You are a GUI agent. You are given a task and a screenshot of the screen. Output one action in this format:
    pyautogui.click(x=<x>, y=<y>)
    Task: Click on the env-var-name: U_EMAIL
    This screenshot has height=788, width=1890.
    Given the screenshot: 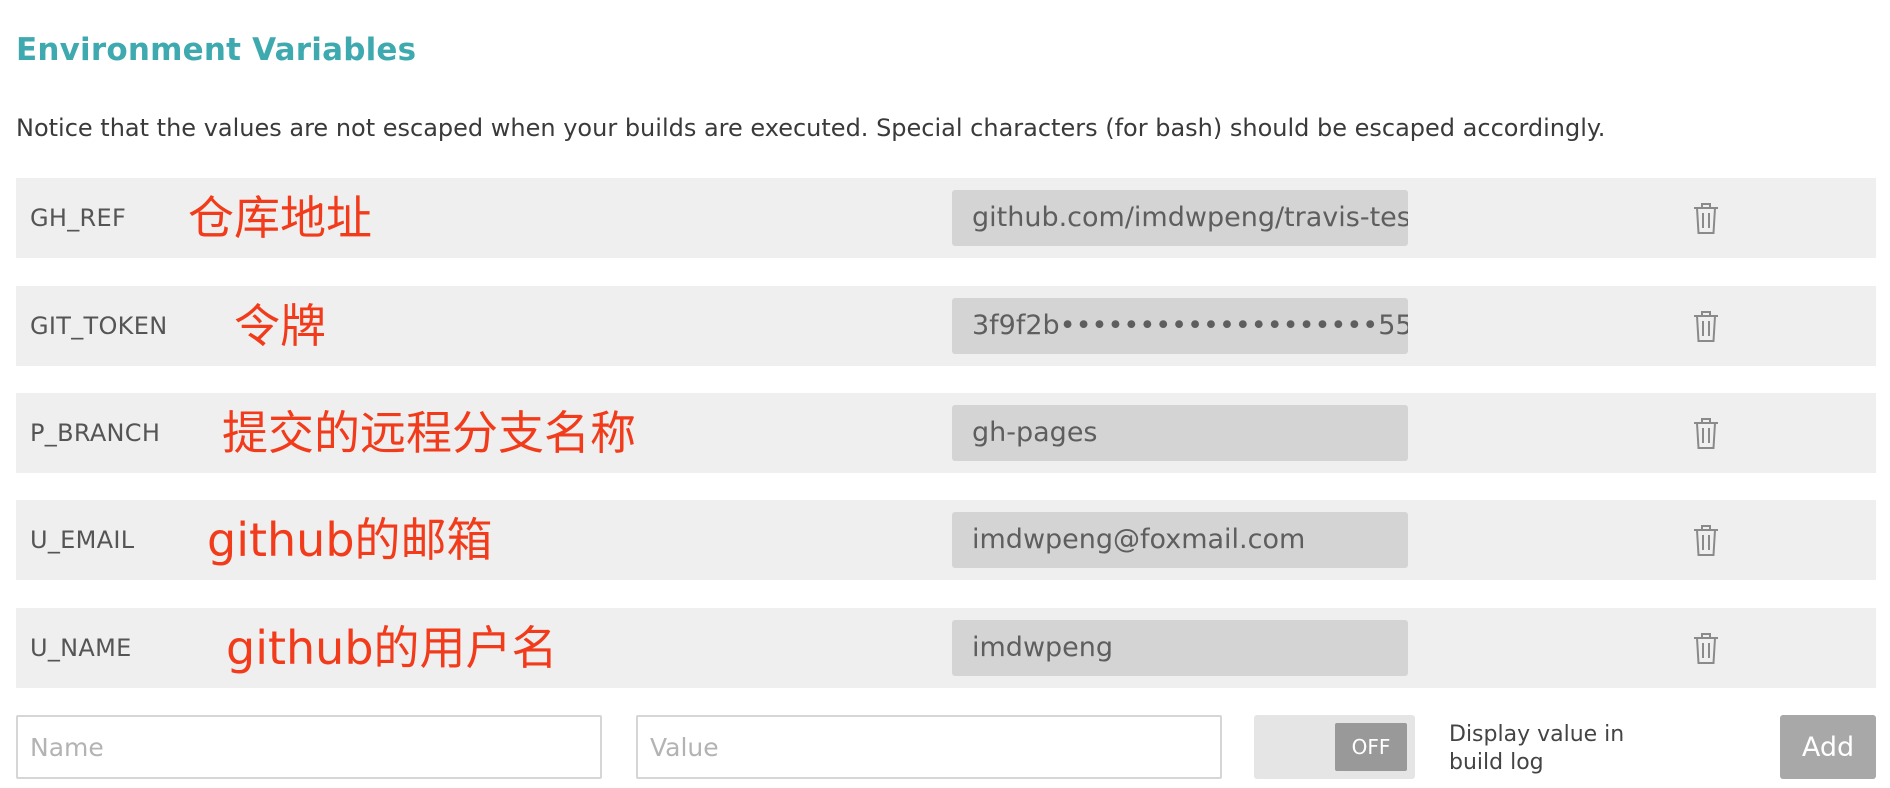 What is the action you would take?
    pyautogui.click(x=82, y=540)
    